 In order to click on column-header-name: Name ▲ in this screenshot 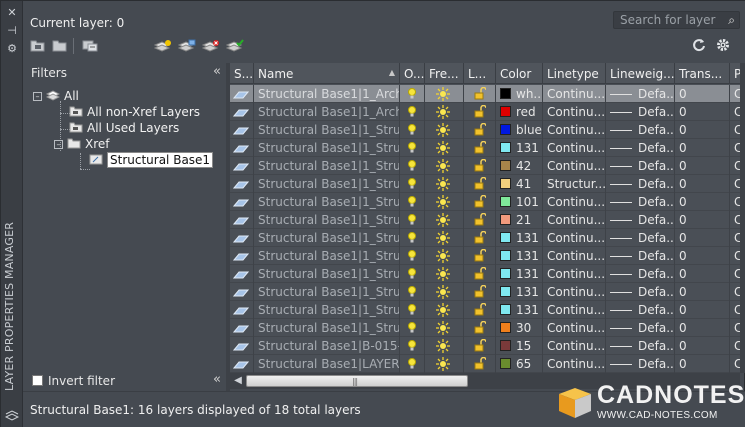, I will do `click(327, 73)`.